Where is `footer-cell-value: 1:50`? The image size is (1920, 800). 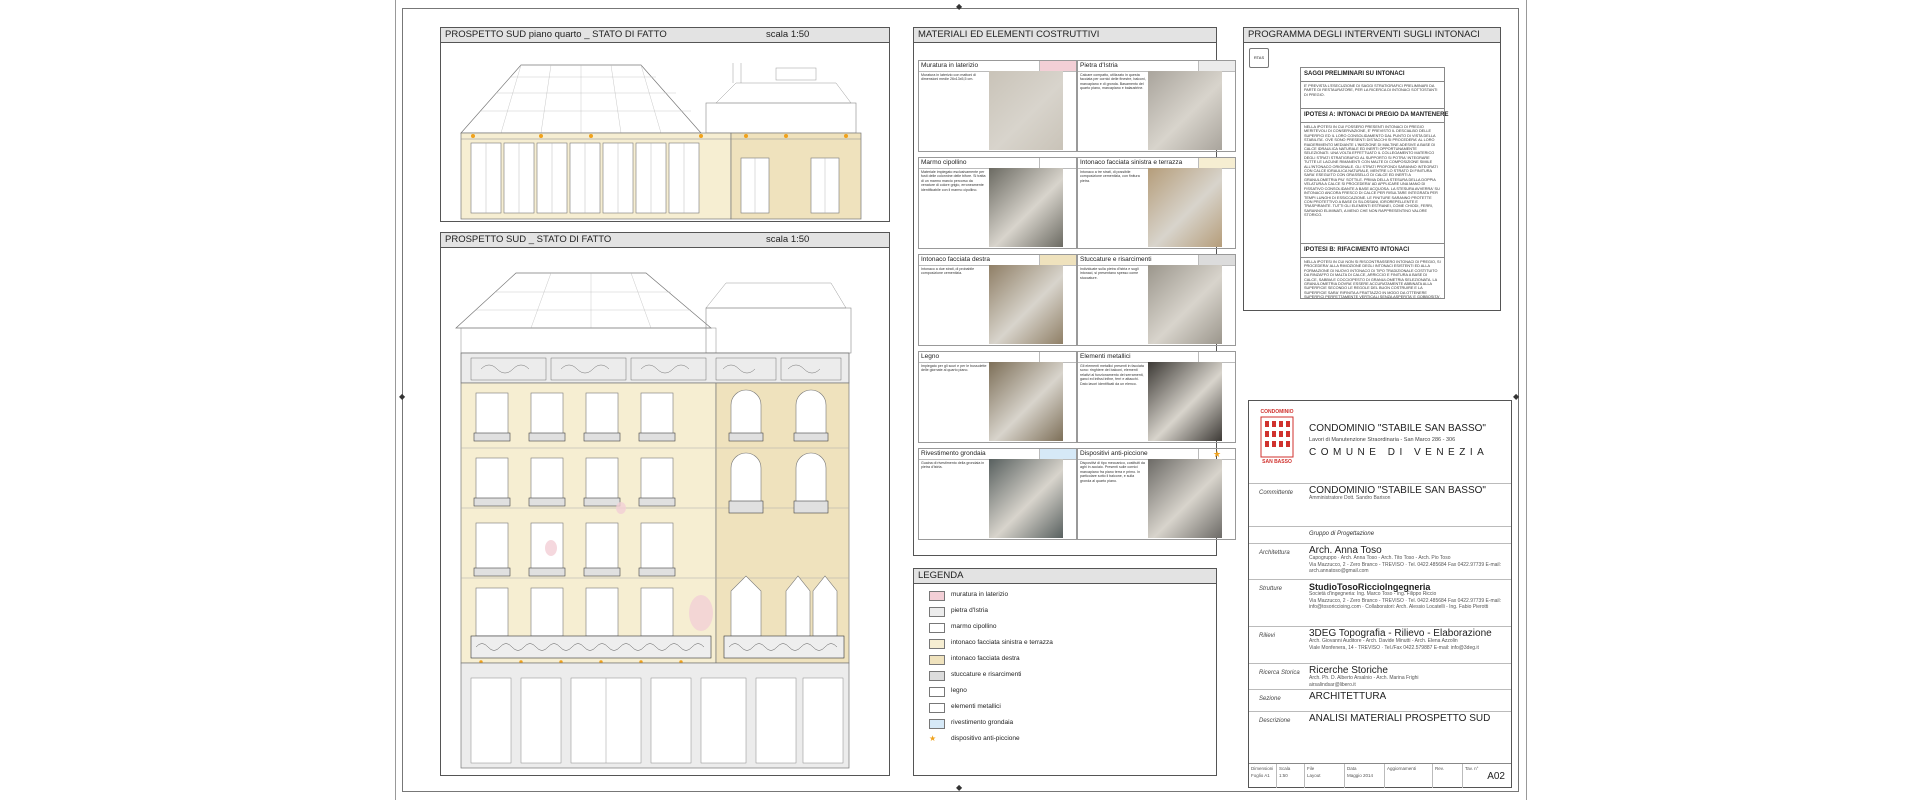
footer-cell-value: 1:50 is located at coordinates (1283, 775).